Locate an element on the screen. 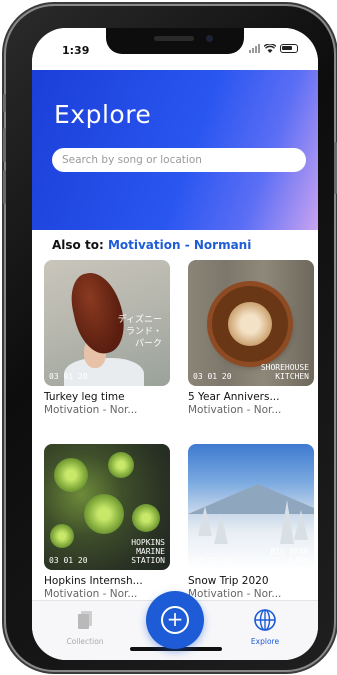 The width and height of the screenshot is (337, 675). globe-icon is located at coordinates (265, 620).